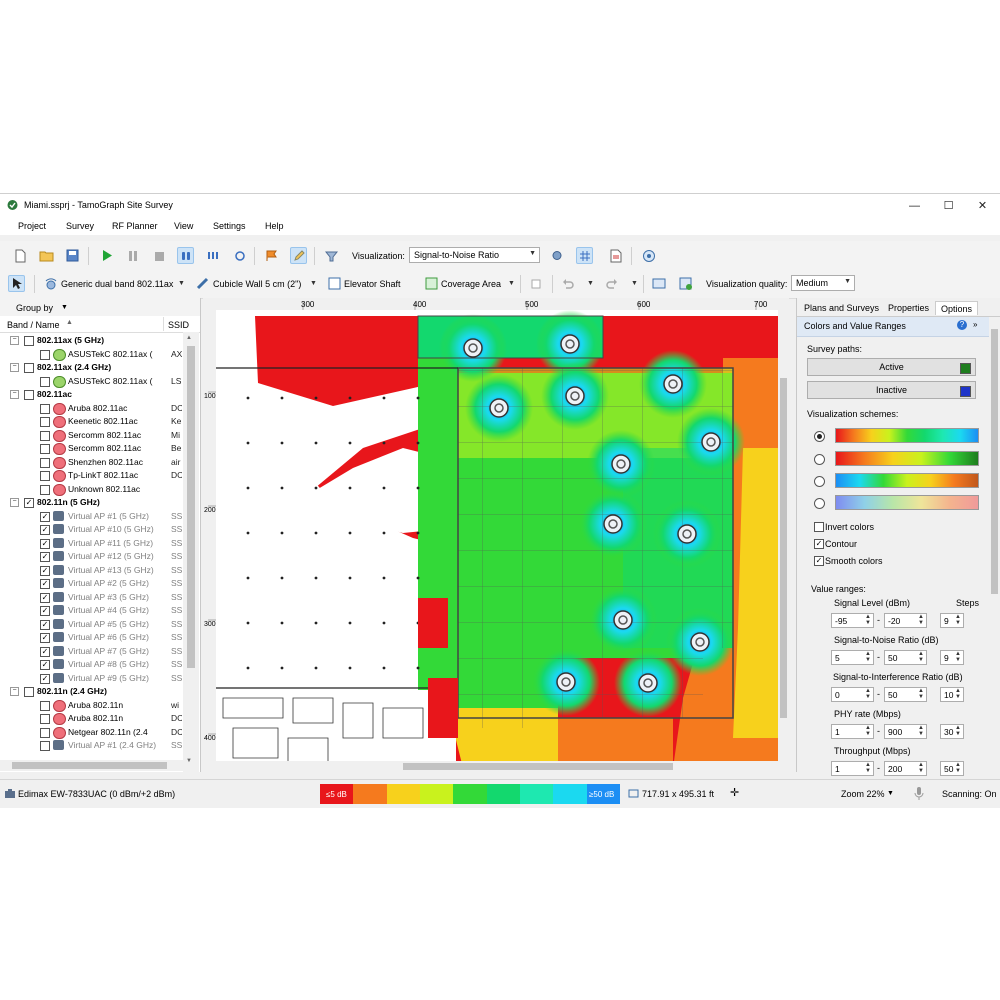 This screenshot has height=1000, width=1000. What do you see at coordinates (471, 284) in the screenshot?
I see `coverage-area-tool: Coverage Area` at bounding box center [471, 284].